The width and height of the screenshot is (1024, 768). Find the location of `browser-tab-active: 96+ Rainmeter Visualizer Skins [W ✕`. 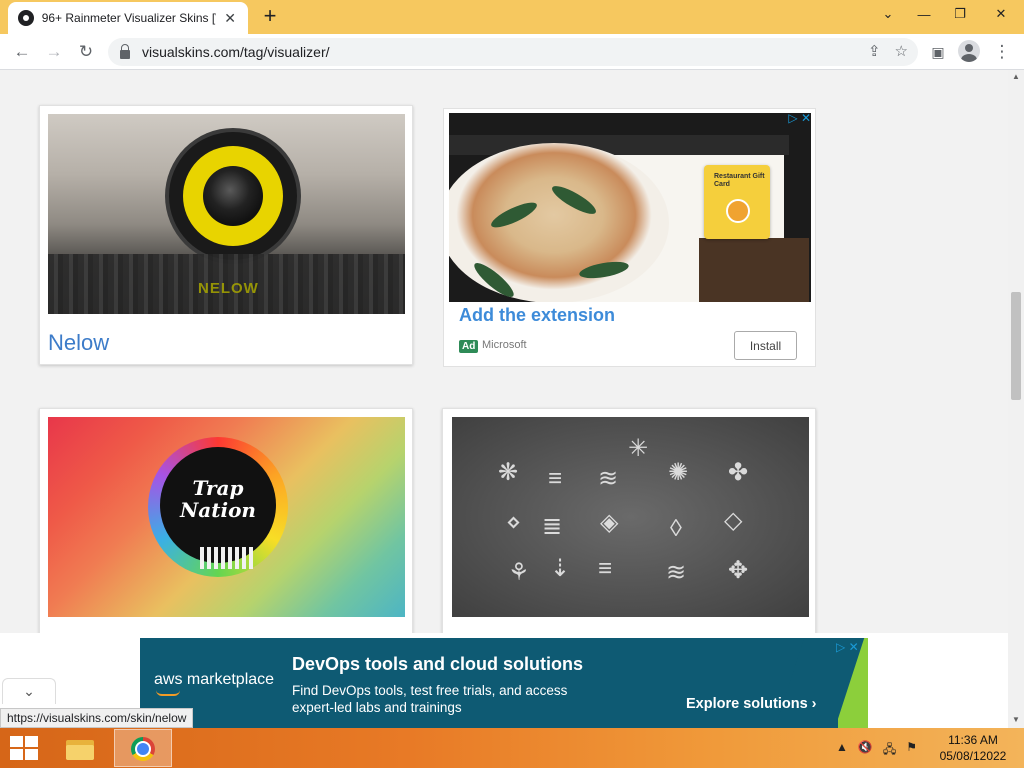

browser-tab-active: 96+ Rainmeter Visualizer Skins [W ✕ is located at coordinates (128, 18).